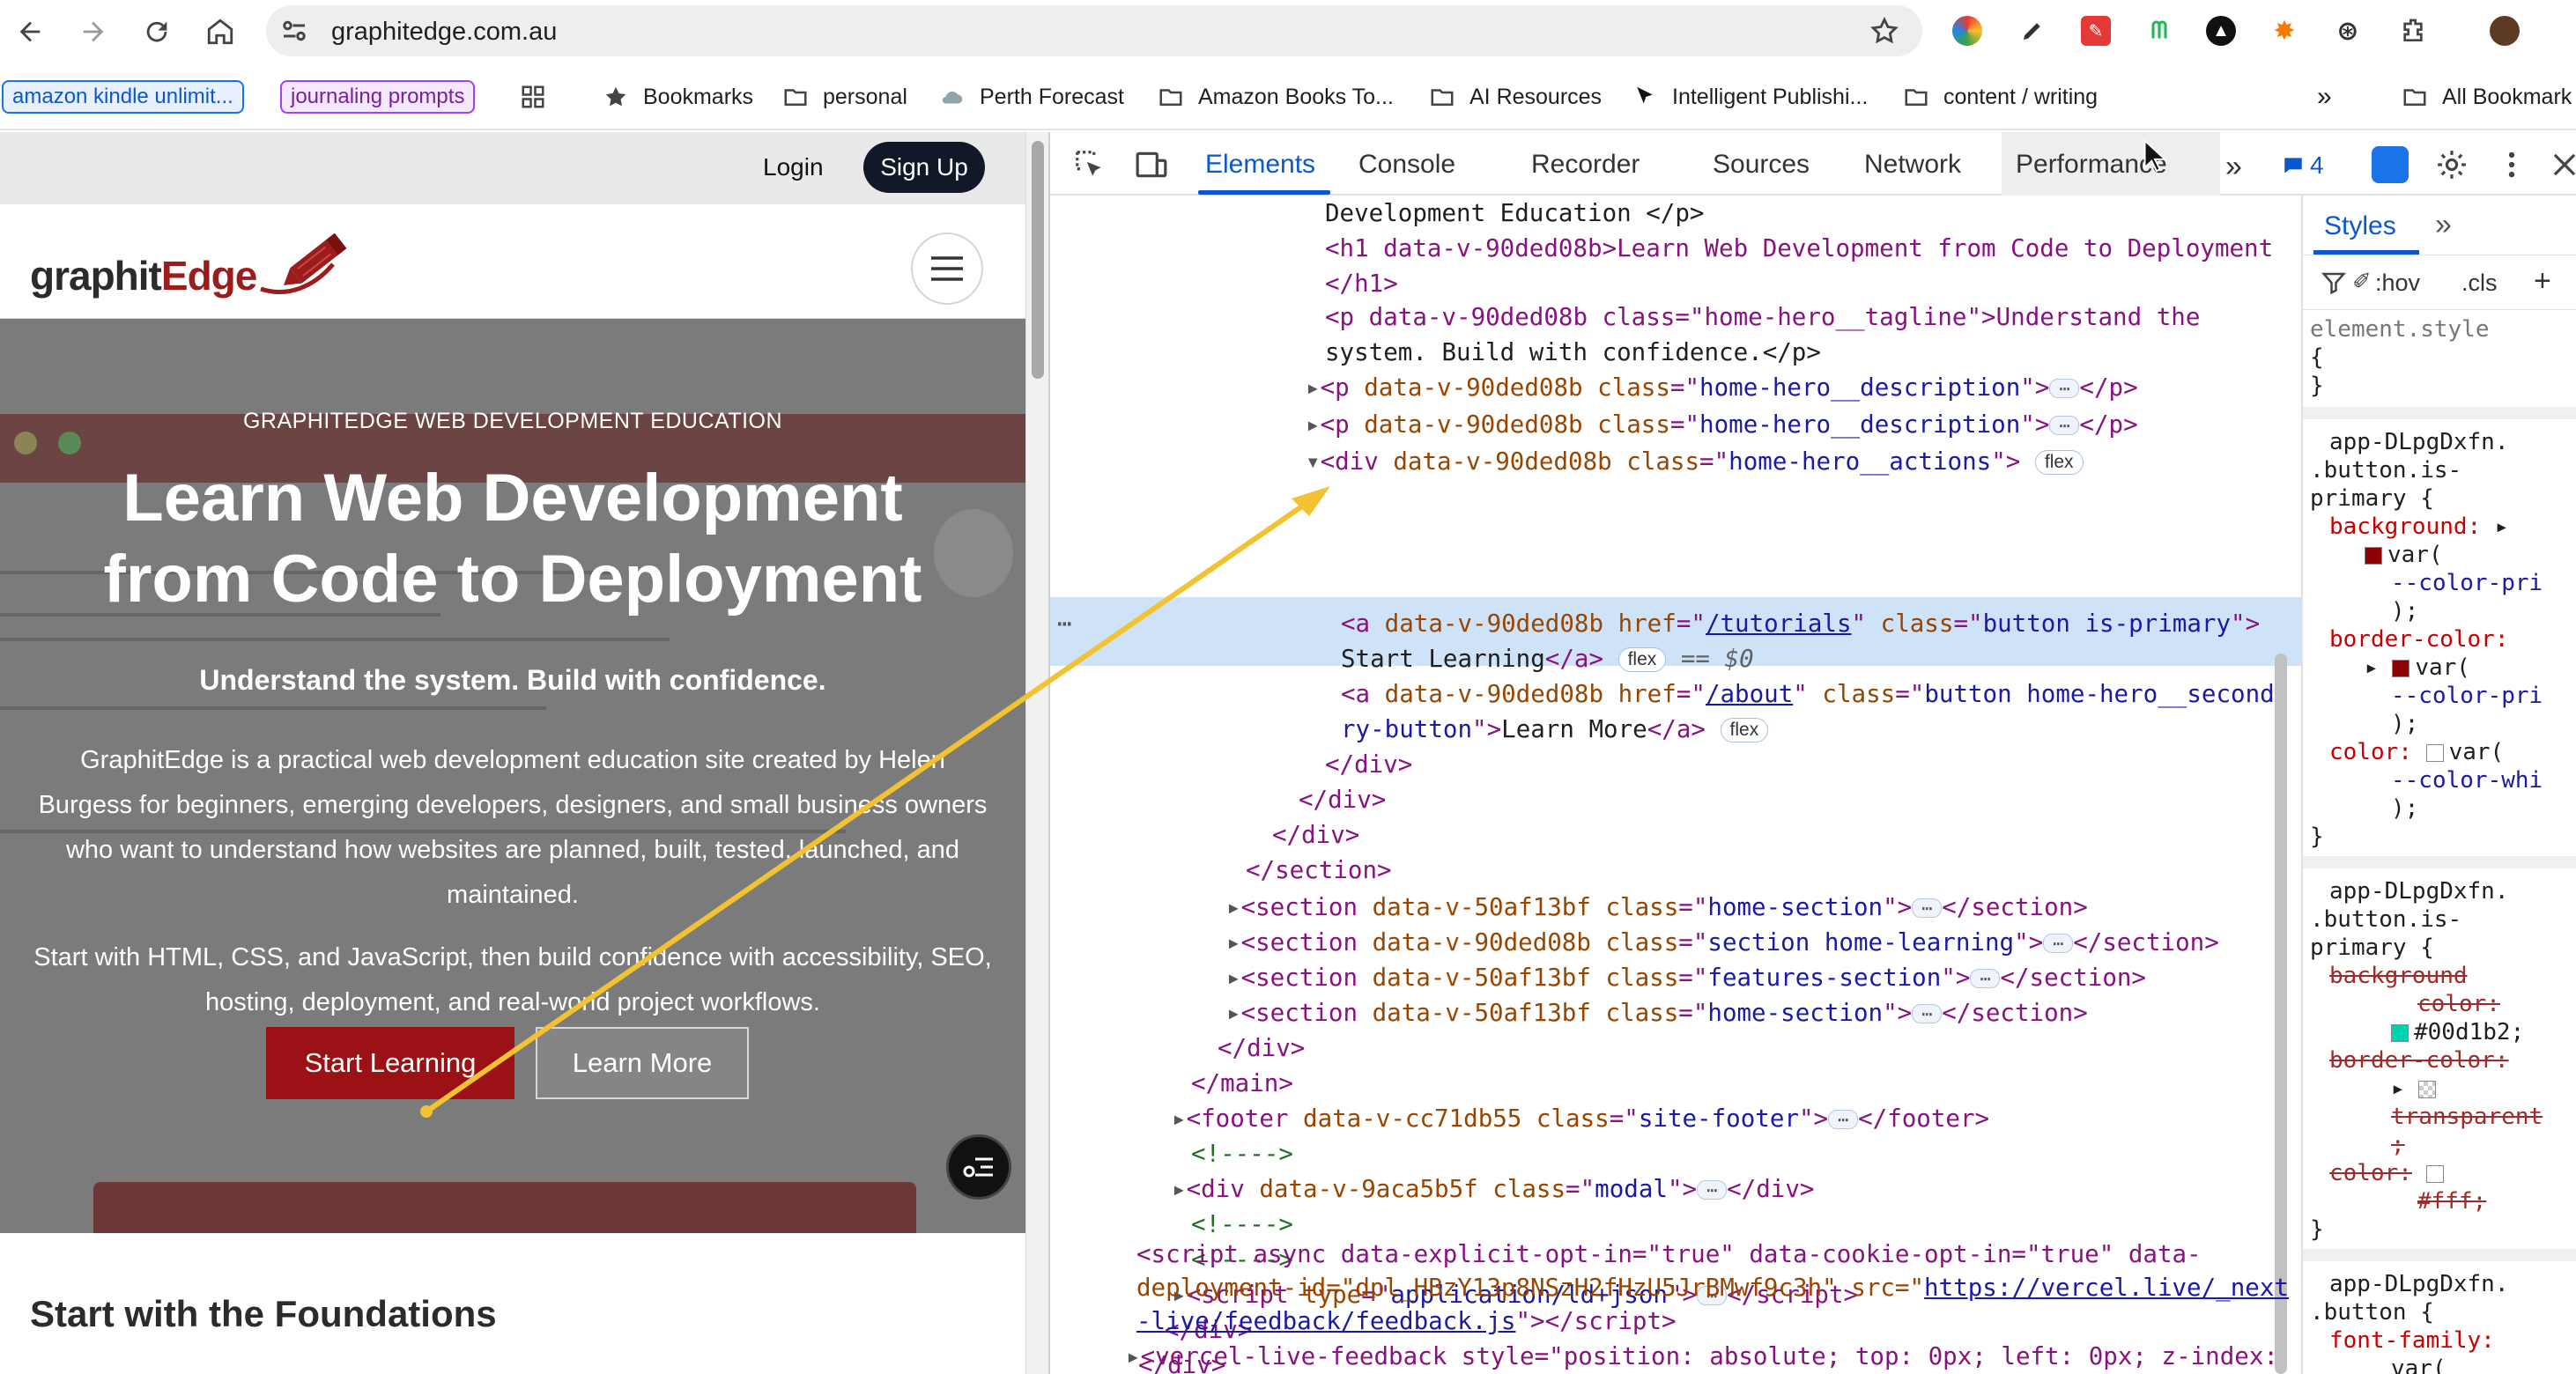 This screenshot has height=1374, width=2576. I want to click on address-bar: graphitedge.com.au, so click(1094, 30).